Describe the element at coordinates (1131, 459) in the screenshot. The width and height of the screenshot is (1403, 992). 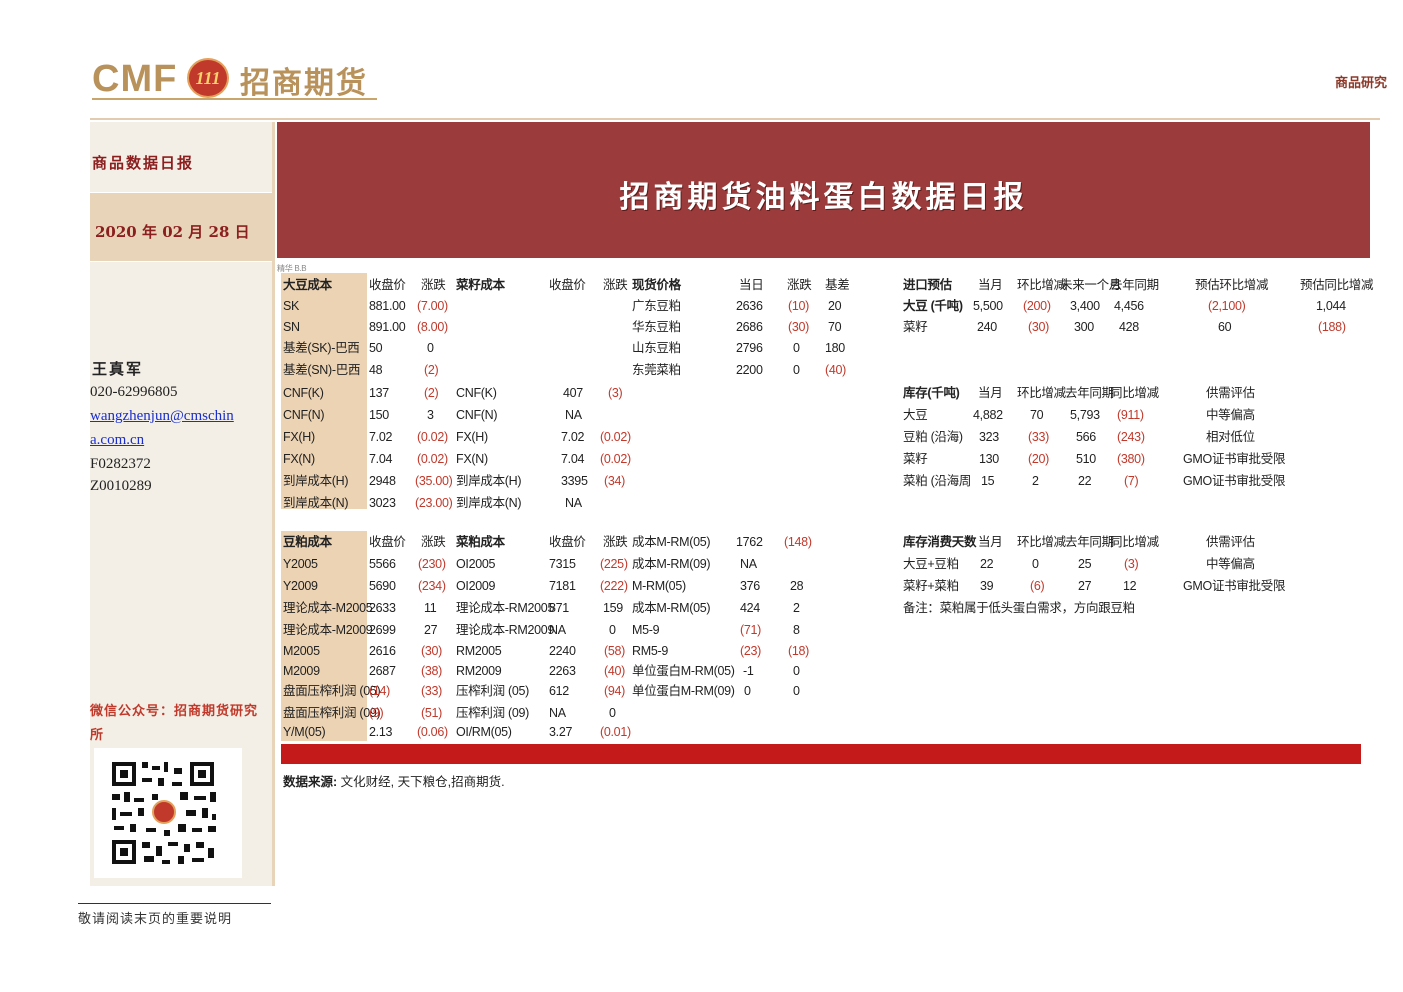
I see `table-cell: (380)` at that location.